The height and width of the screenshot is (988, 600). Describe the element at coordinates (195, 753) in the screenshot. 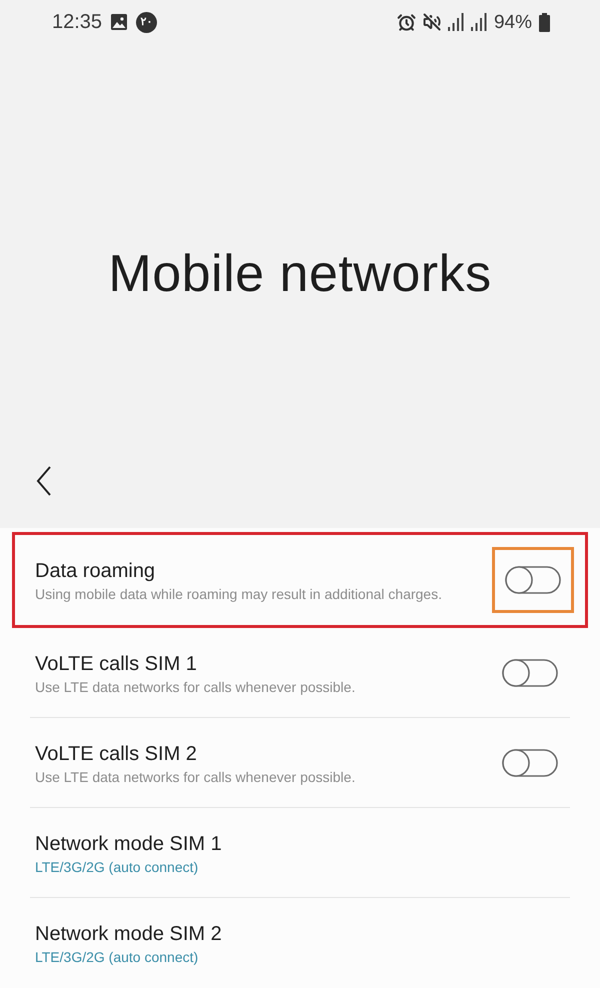

I see `setting-title: VoLTE calls SIM 2` at that location.